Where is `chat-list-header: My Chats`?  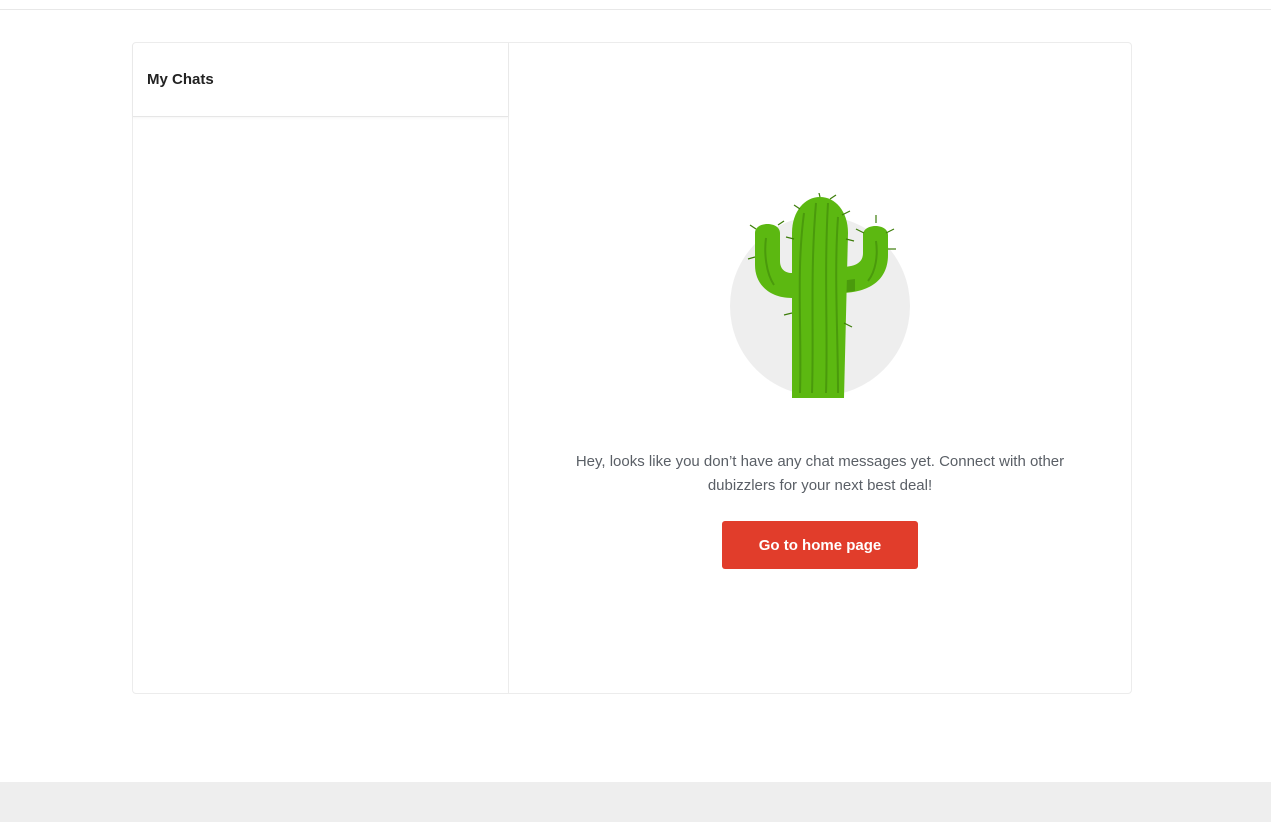 chat-list-header: My Chats is located at coordinates (320, 80).